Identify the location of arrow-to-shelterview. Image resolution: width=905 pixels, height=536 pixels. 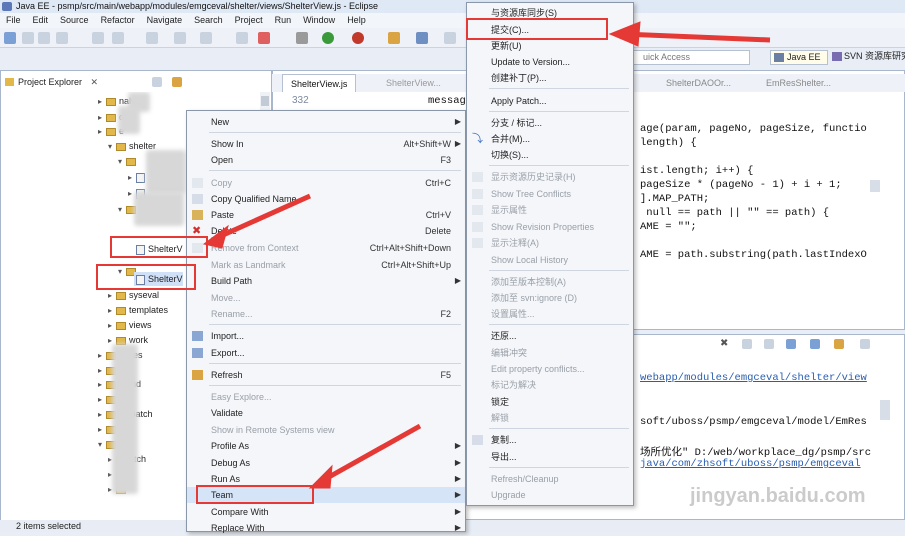
(261, 218).